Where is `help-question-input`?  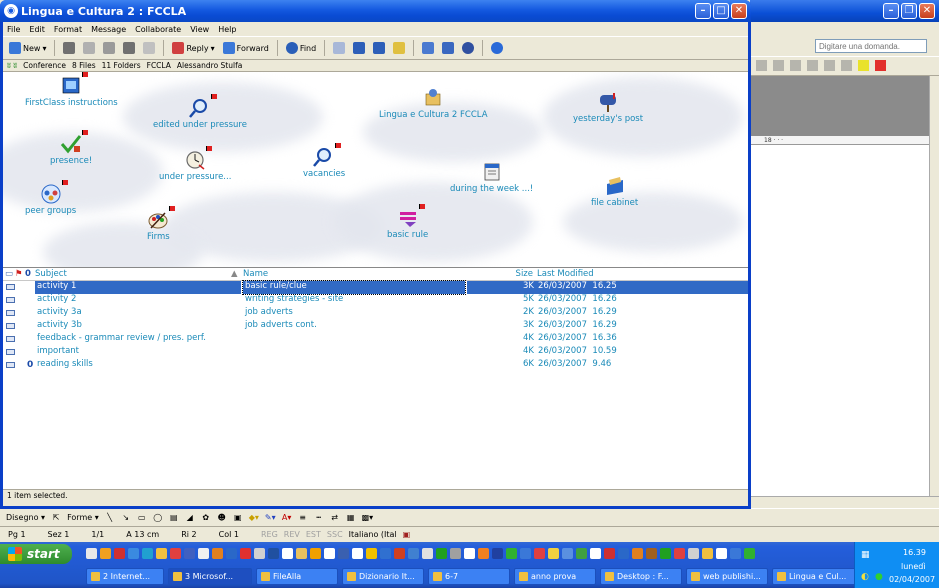 help-question-input is located at coordinates (871, 46).